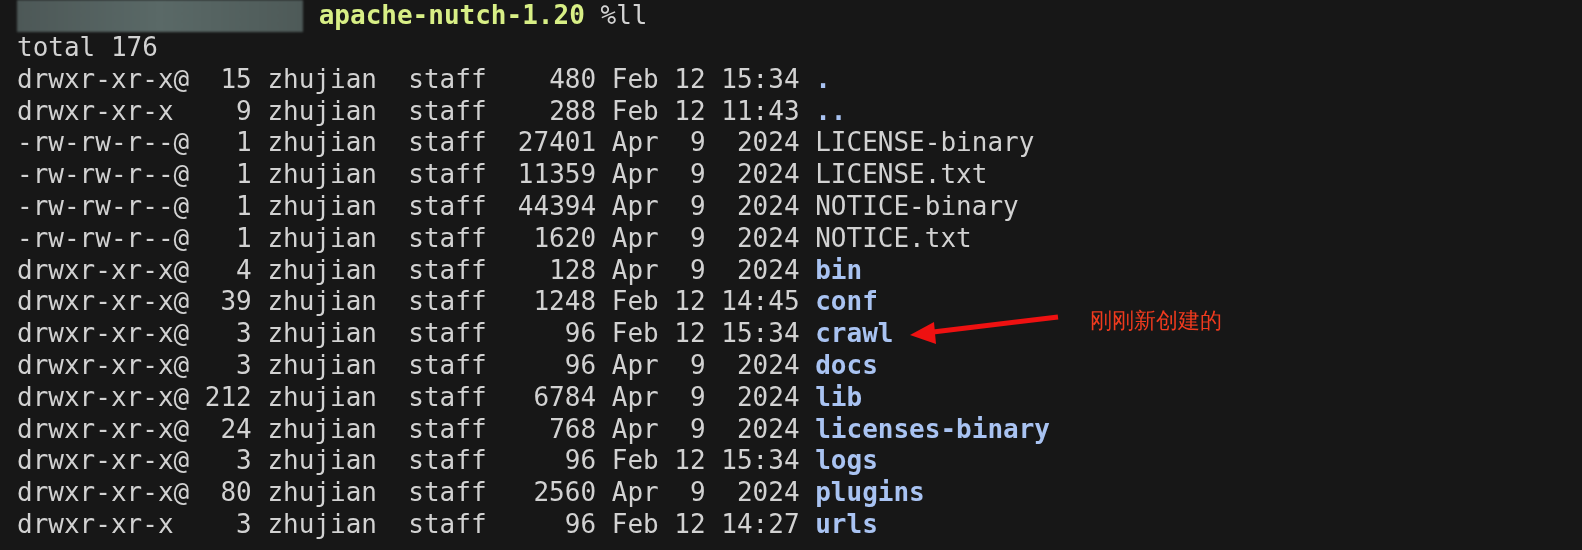 The height and width of the screenshot is (550, 1582). I want to click on file-name: NOTICE.txt, so click(893, 238).